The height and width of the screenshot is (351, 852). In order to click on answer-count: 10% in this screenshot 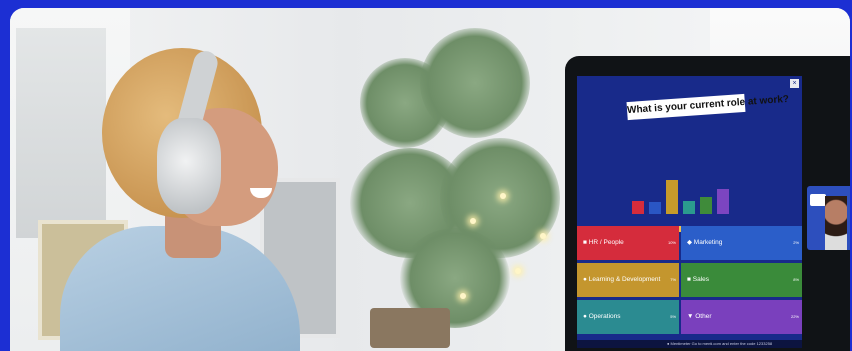, I will do `click(671, 242)`.